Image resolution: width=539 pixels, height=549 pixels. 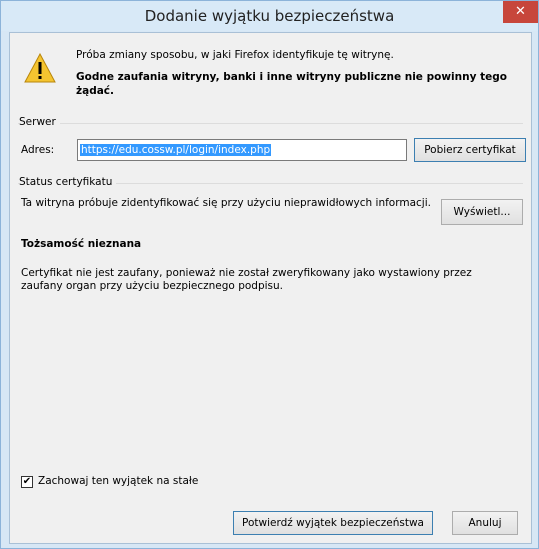 I want to click on server-group-label: Serwer, so click(x=39, y=122).